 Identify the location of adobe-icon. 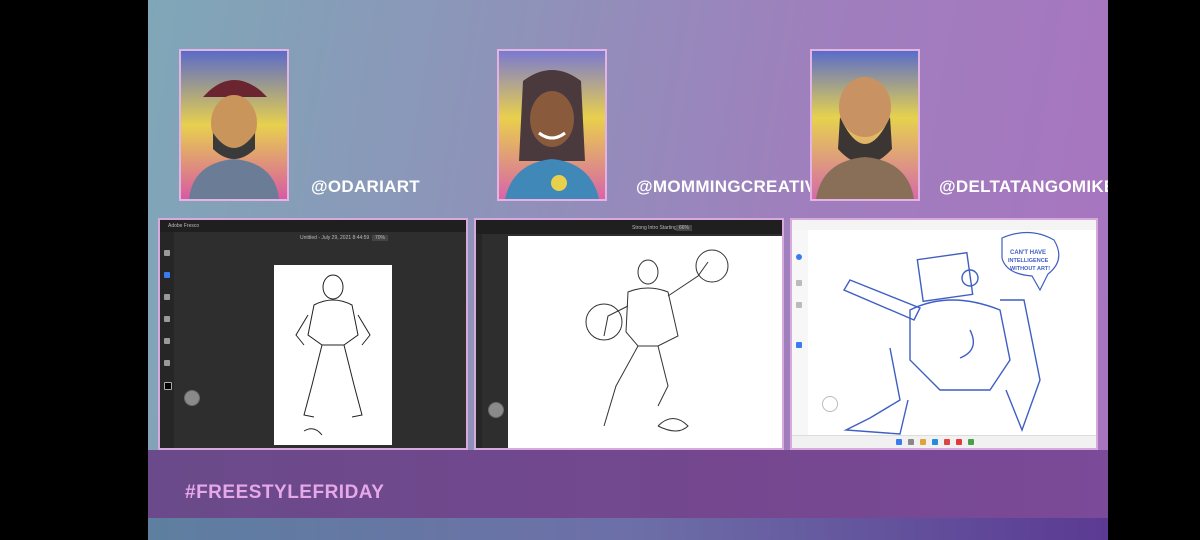
(959, 442).